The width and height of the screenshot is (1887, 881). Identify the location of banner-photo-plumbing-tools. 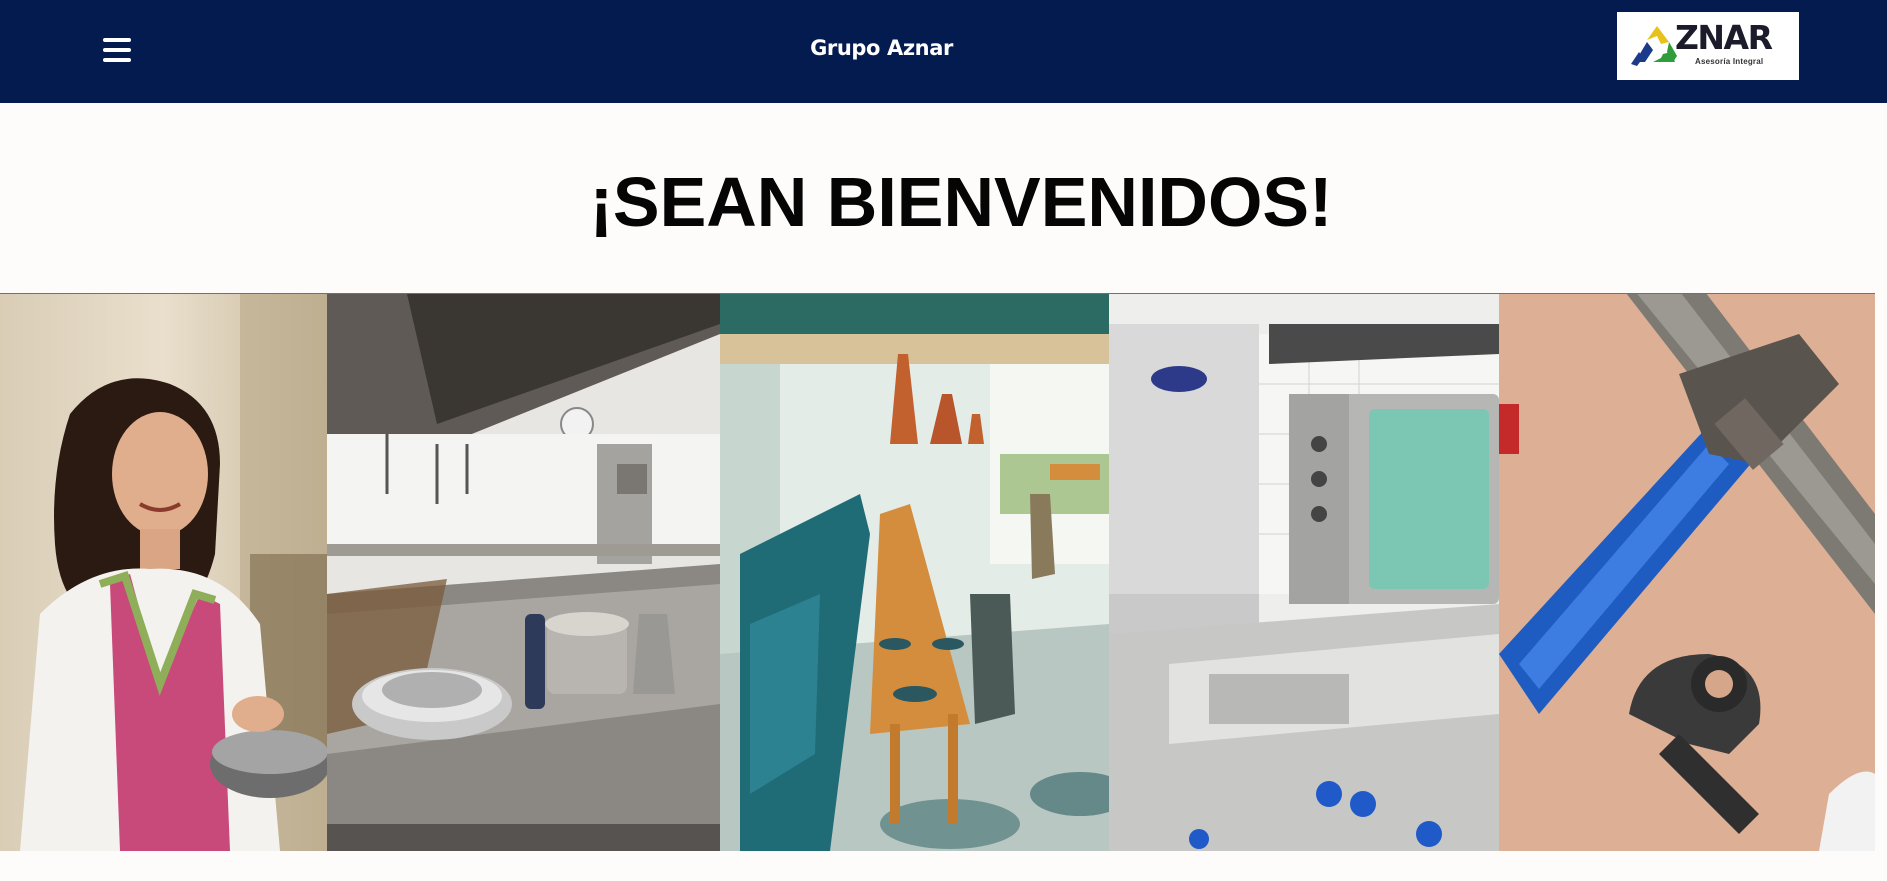
(1687, 572).